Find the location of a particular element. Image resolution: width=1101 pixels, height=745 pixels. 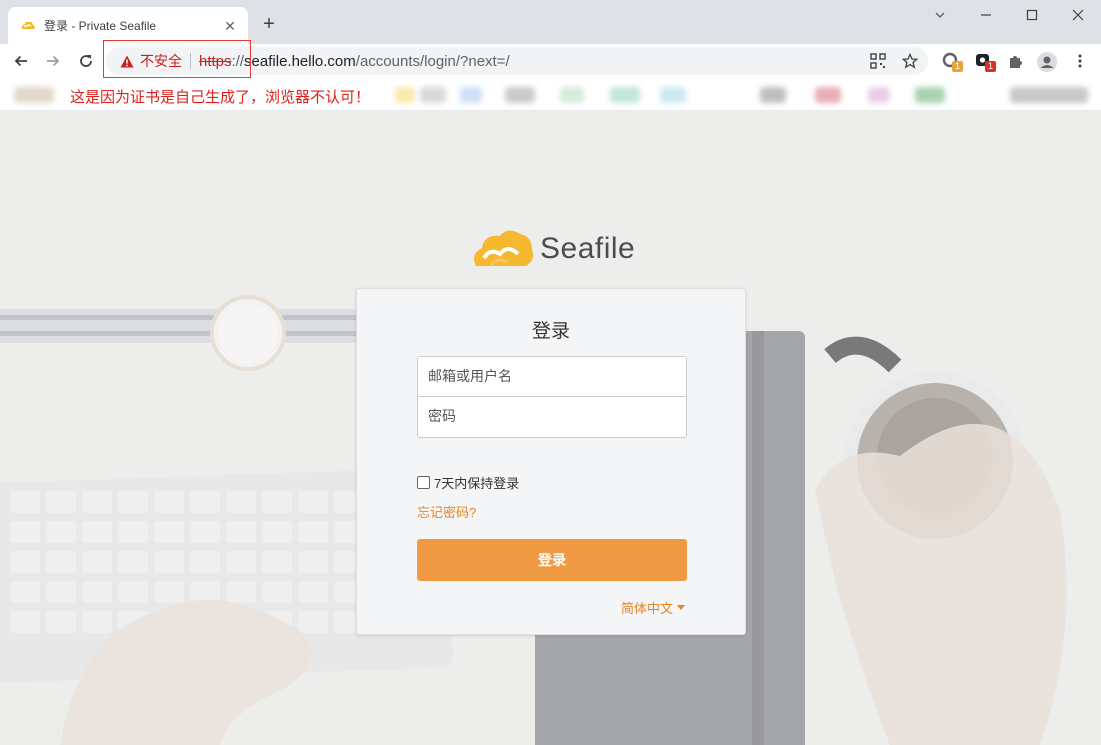

tab-title: 登录 - Private Seafile is located at coordinates (100, 26).